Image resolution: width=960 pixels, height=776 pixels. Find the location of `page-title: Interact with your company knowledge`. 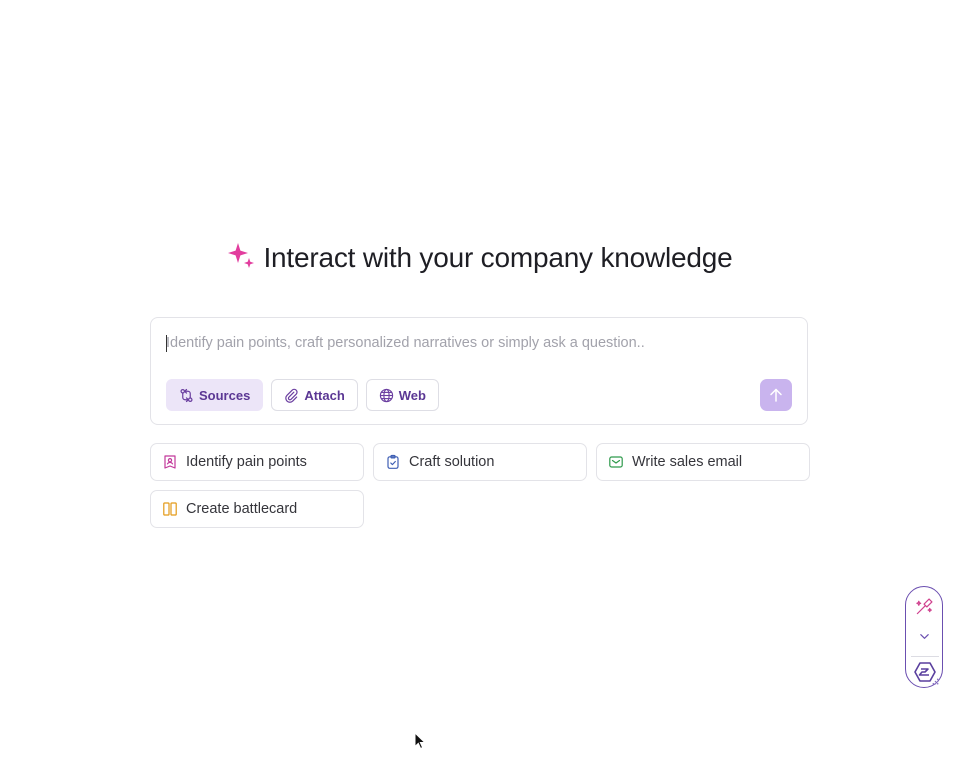

page-title: Interact with your company knowledge is located at coordinates (498, 257).